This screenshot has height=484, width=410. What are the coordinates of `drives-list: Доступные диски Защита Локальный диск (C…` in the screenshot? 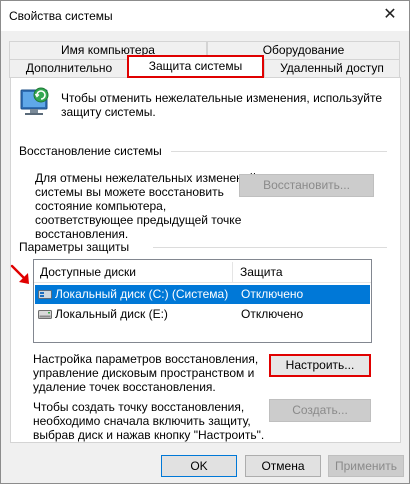 It's located at (202, 301).